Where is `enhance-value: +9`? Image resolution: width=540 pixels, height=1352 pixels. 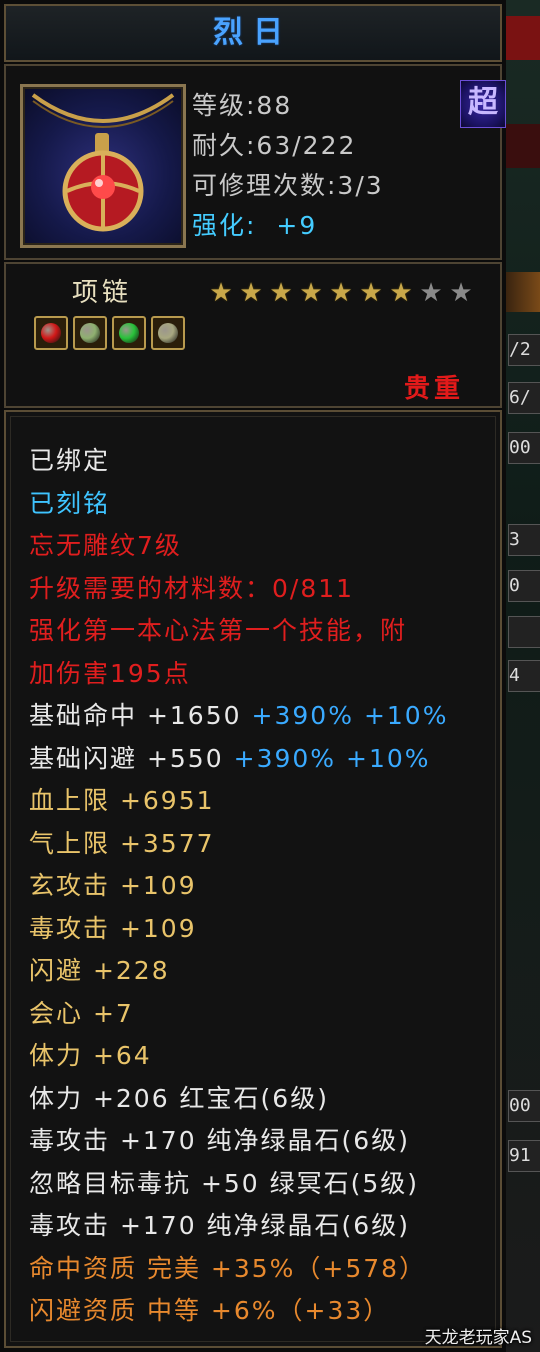 enhance-value: +9 is located at coordinates (297, 225).